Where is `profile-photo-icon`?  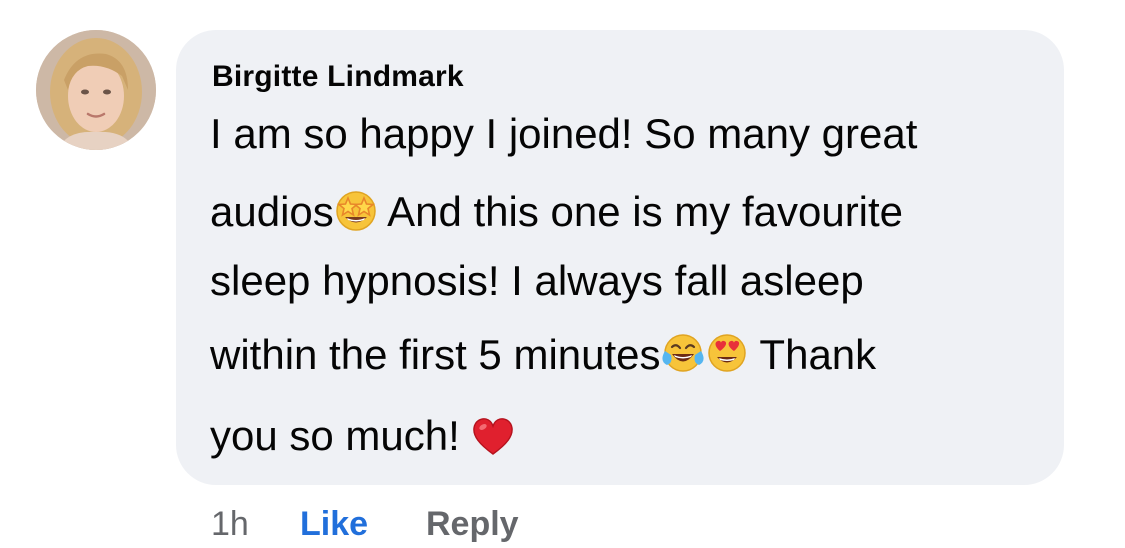 profile-photo-icon is located at coordinates (96, 90).